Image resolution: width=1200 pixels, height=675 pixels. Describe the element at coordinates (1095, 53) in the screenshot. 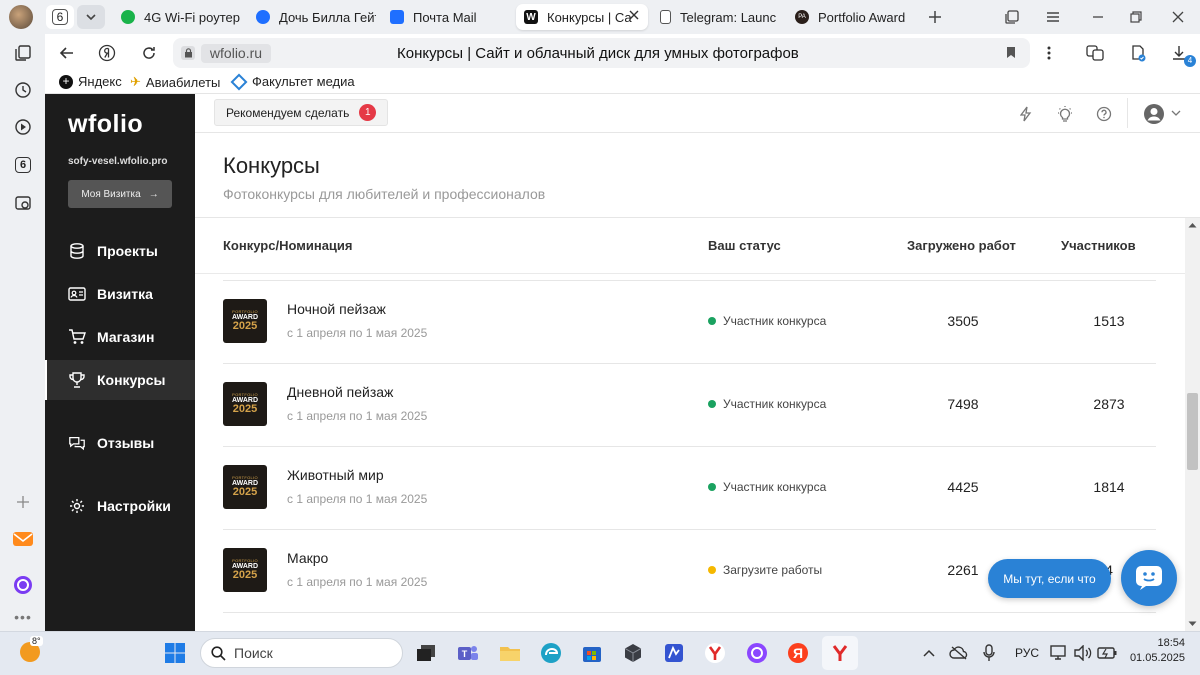

I see `translate-icon` at that location.